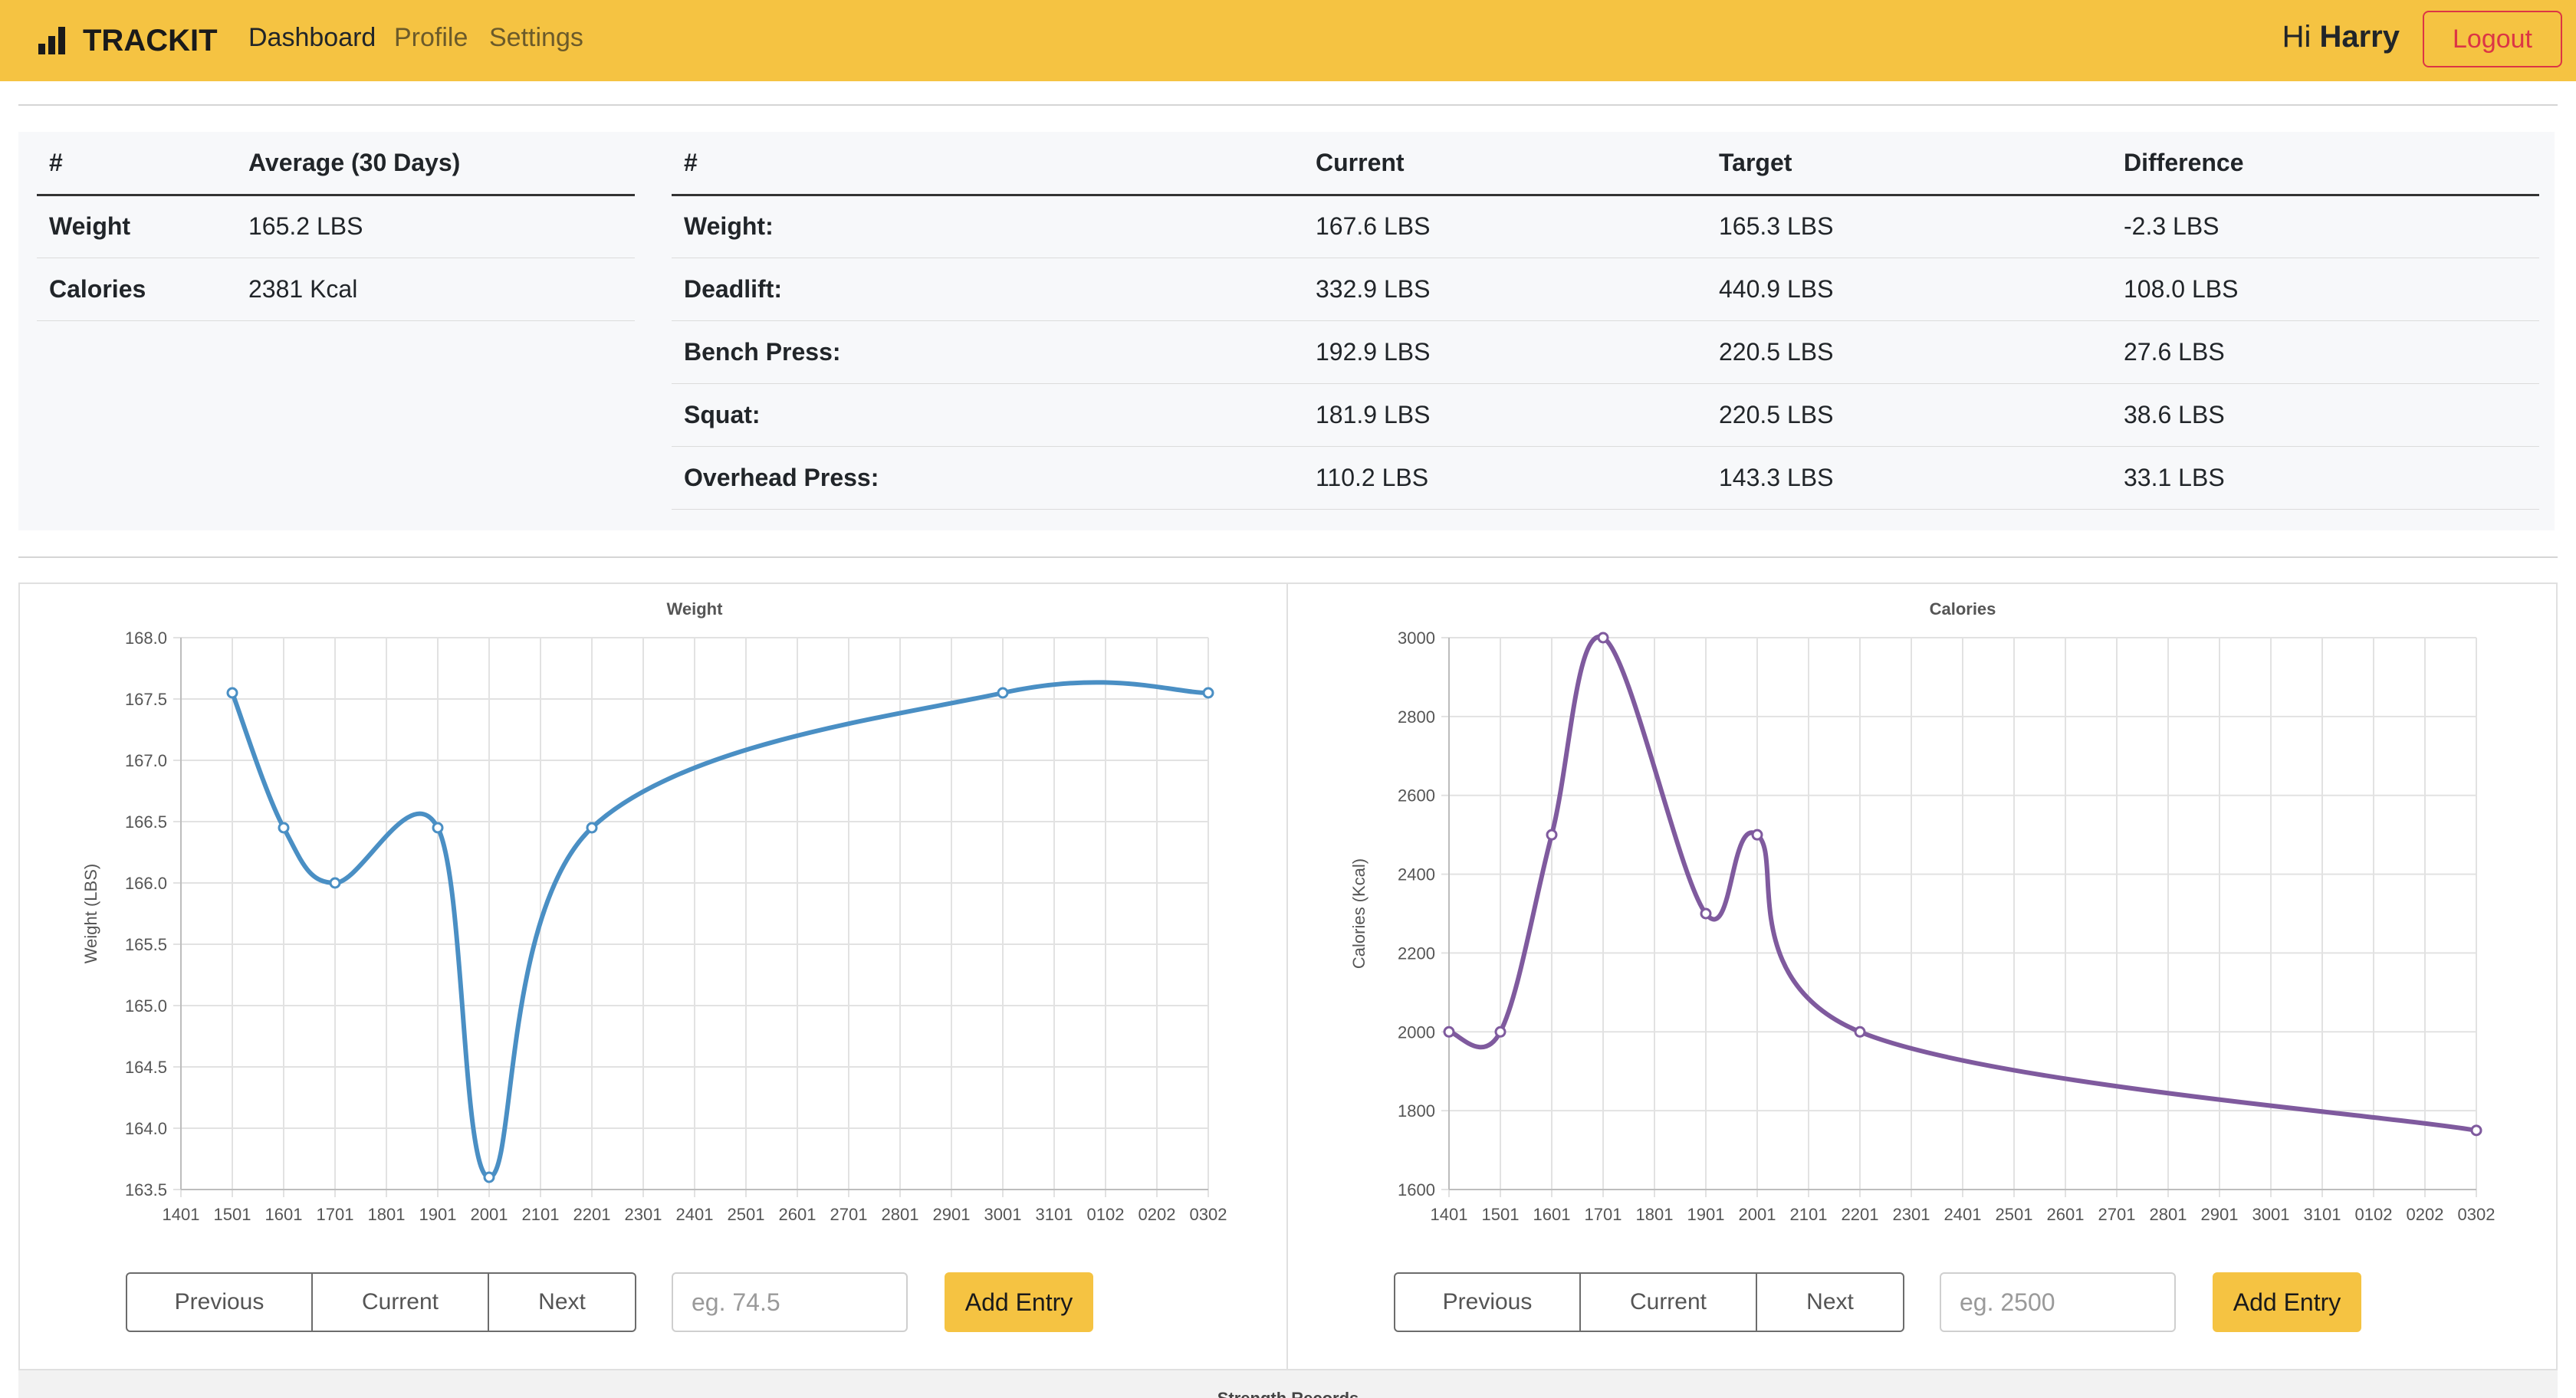  I want to click on table-row: Weight: 167.6 LBS 165.3 LBS -2.3 LBS, so click(1605, 226).